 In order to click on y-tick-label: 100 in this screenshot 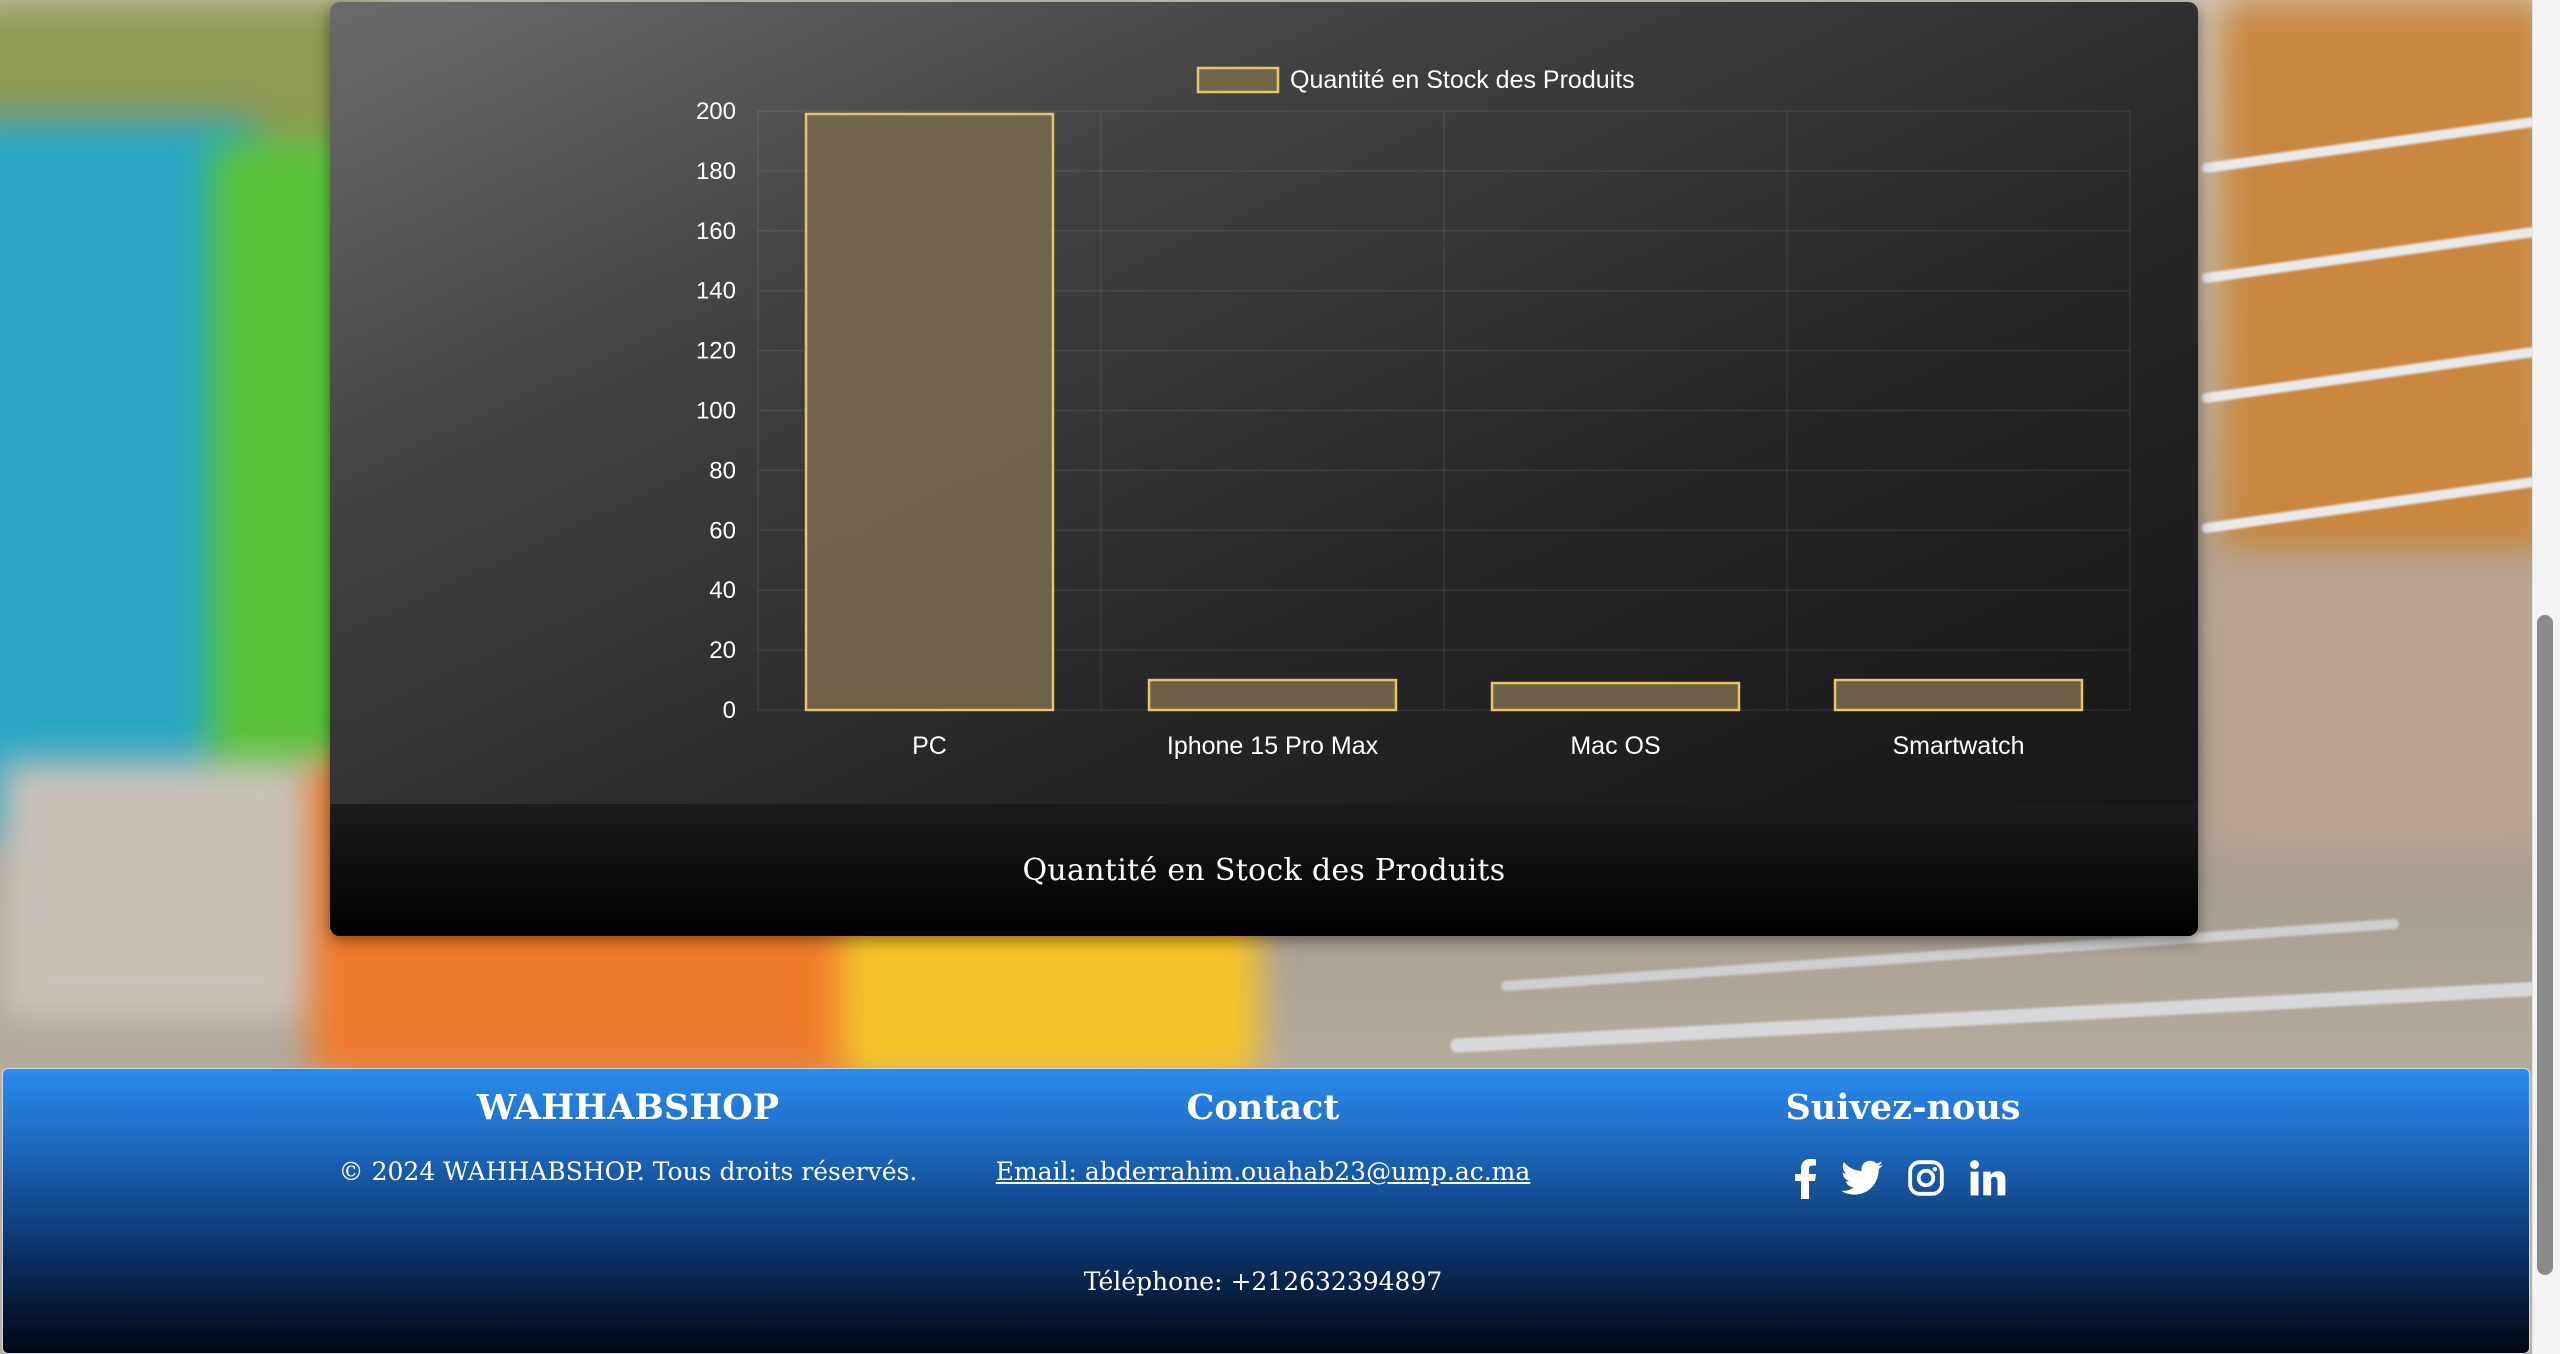, I will do `click(716, 411)`.